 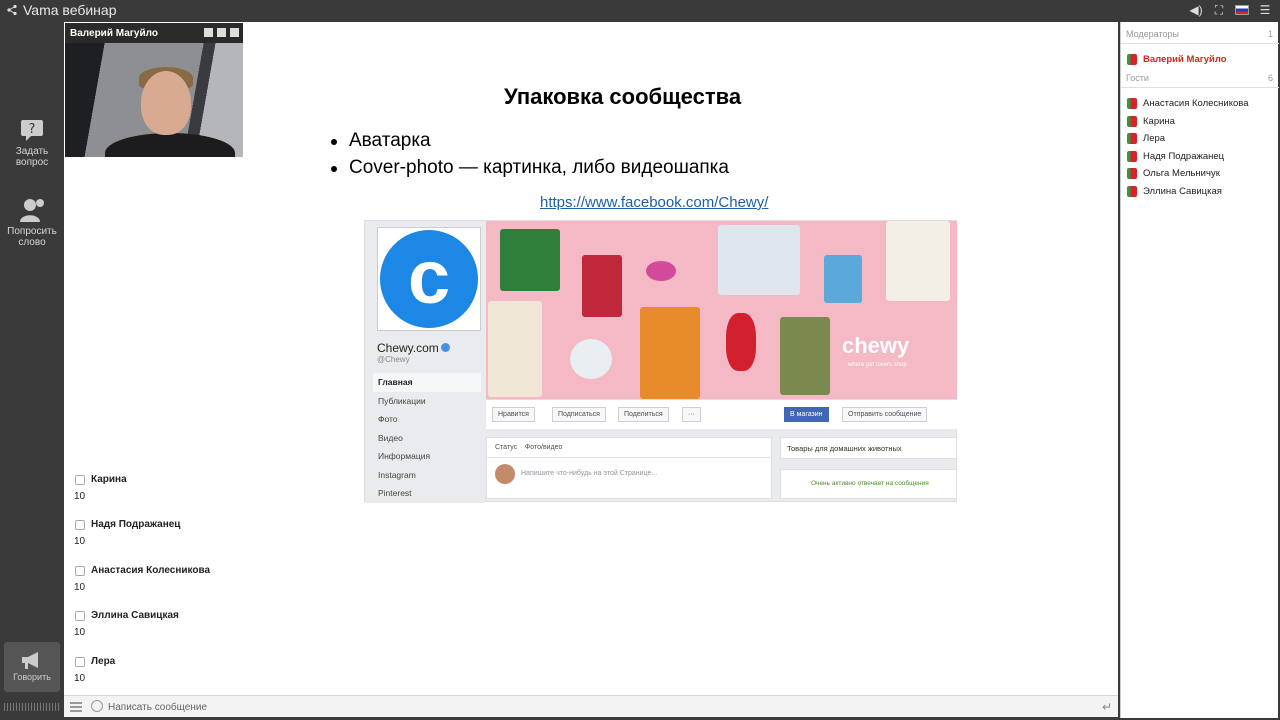 I want to click on raise-hand-icon, so click(x=32, y=210).